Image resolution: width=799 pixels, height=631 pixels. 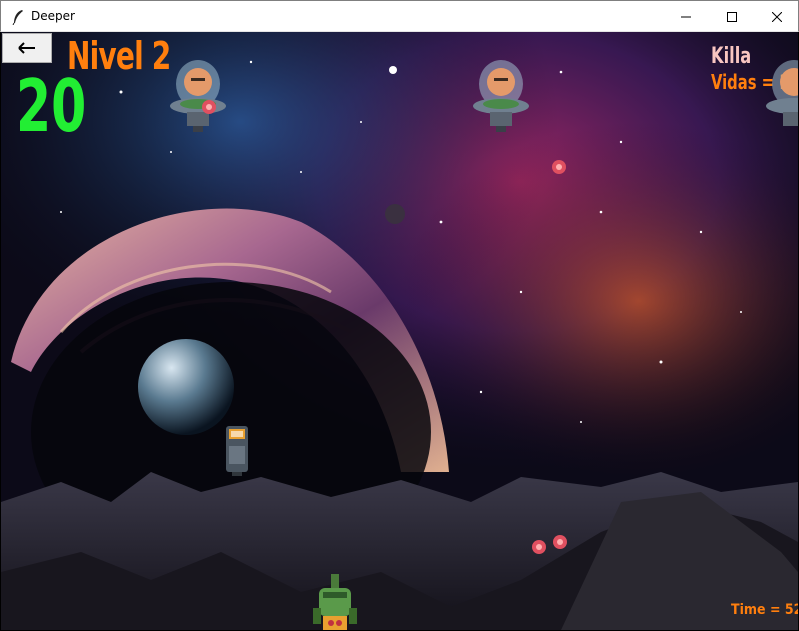 I want to click on player-name: Killa, so click(x=731, y=56).